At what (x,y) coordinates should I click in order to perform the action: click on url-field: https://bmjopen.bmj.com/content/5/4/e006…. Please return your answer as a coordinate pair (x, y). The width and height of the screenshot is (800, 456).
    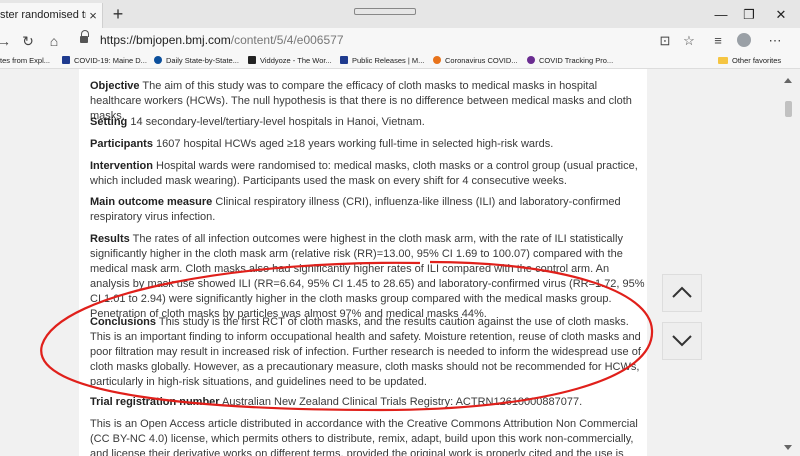
    Looking at the image, I should click on (390, 41).